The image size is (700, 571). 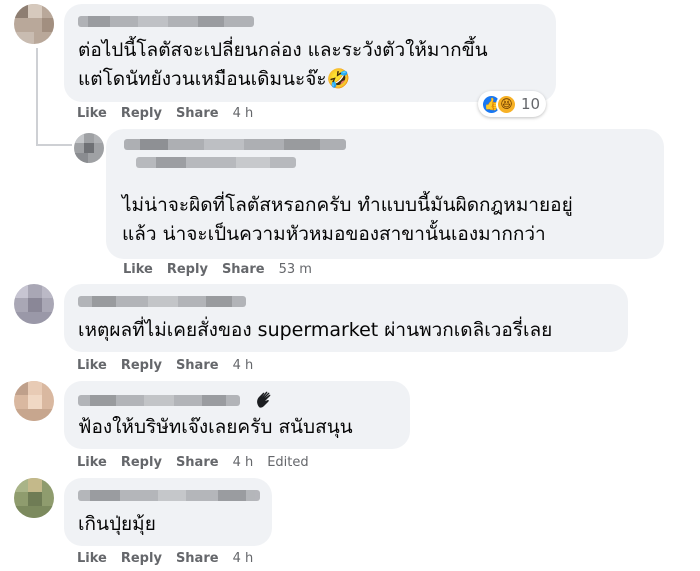 What do you see at coordinates (506, 104) in the screenshot?
I see `haha-icon: 😆` at bounding box center [506, 104].